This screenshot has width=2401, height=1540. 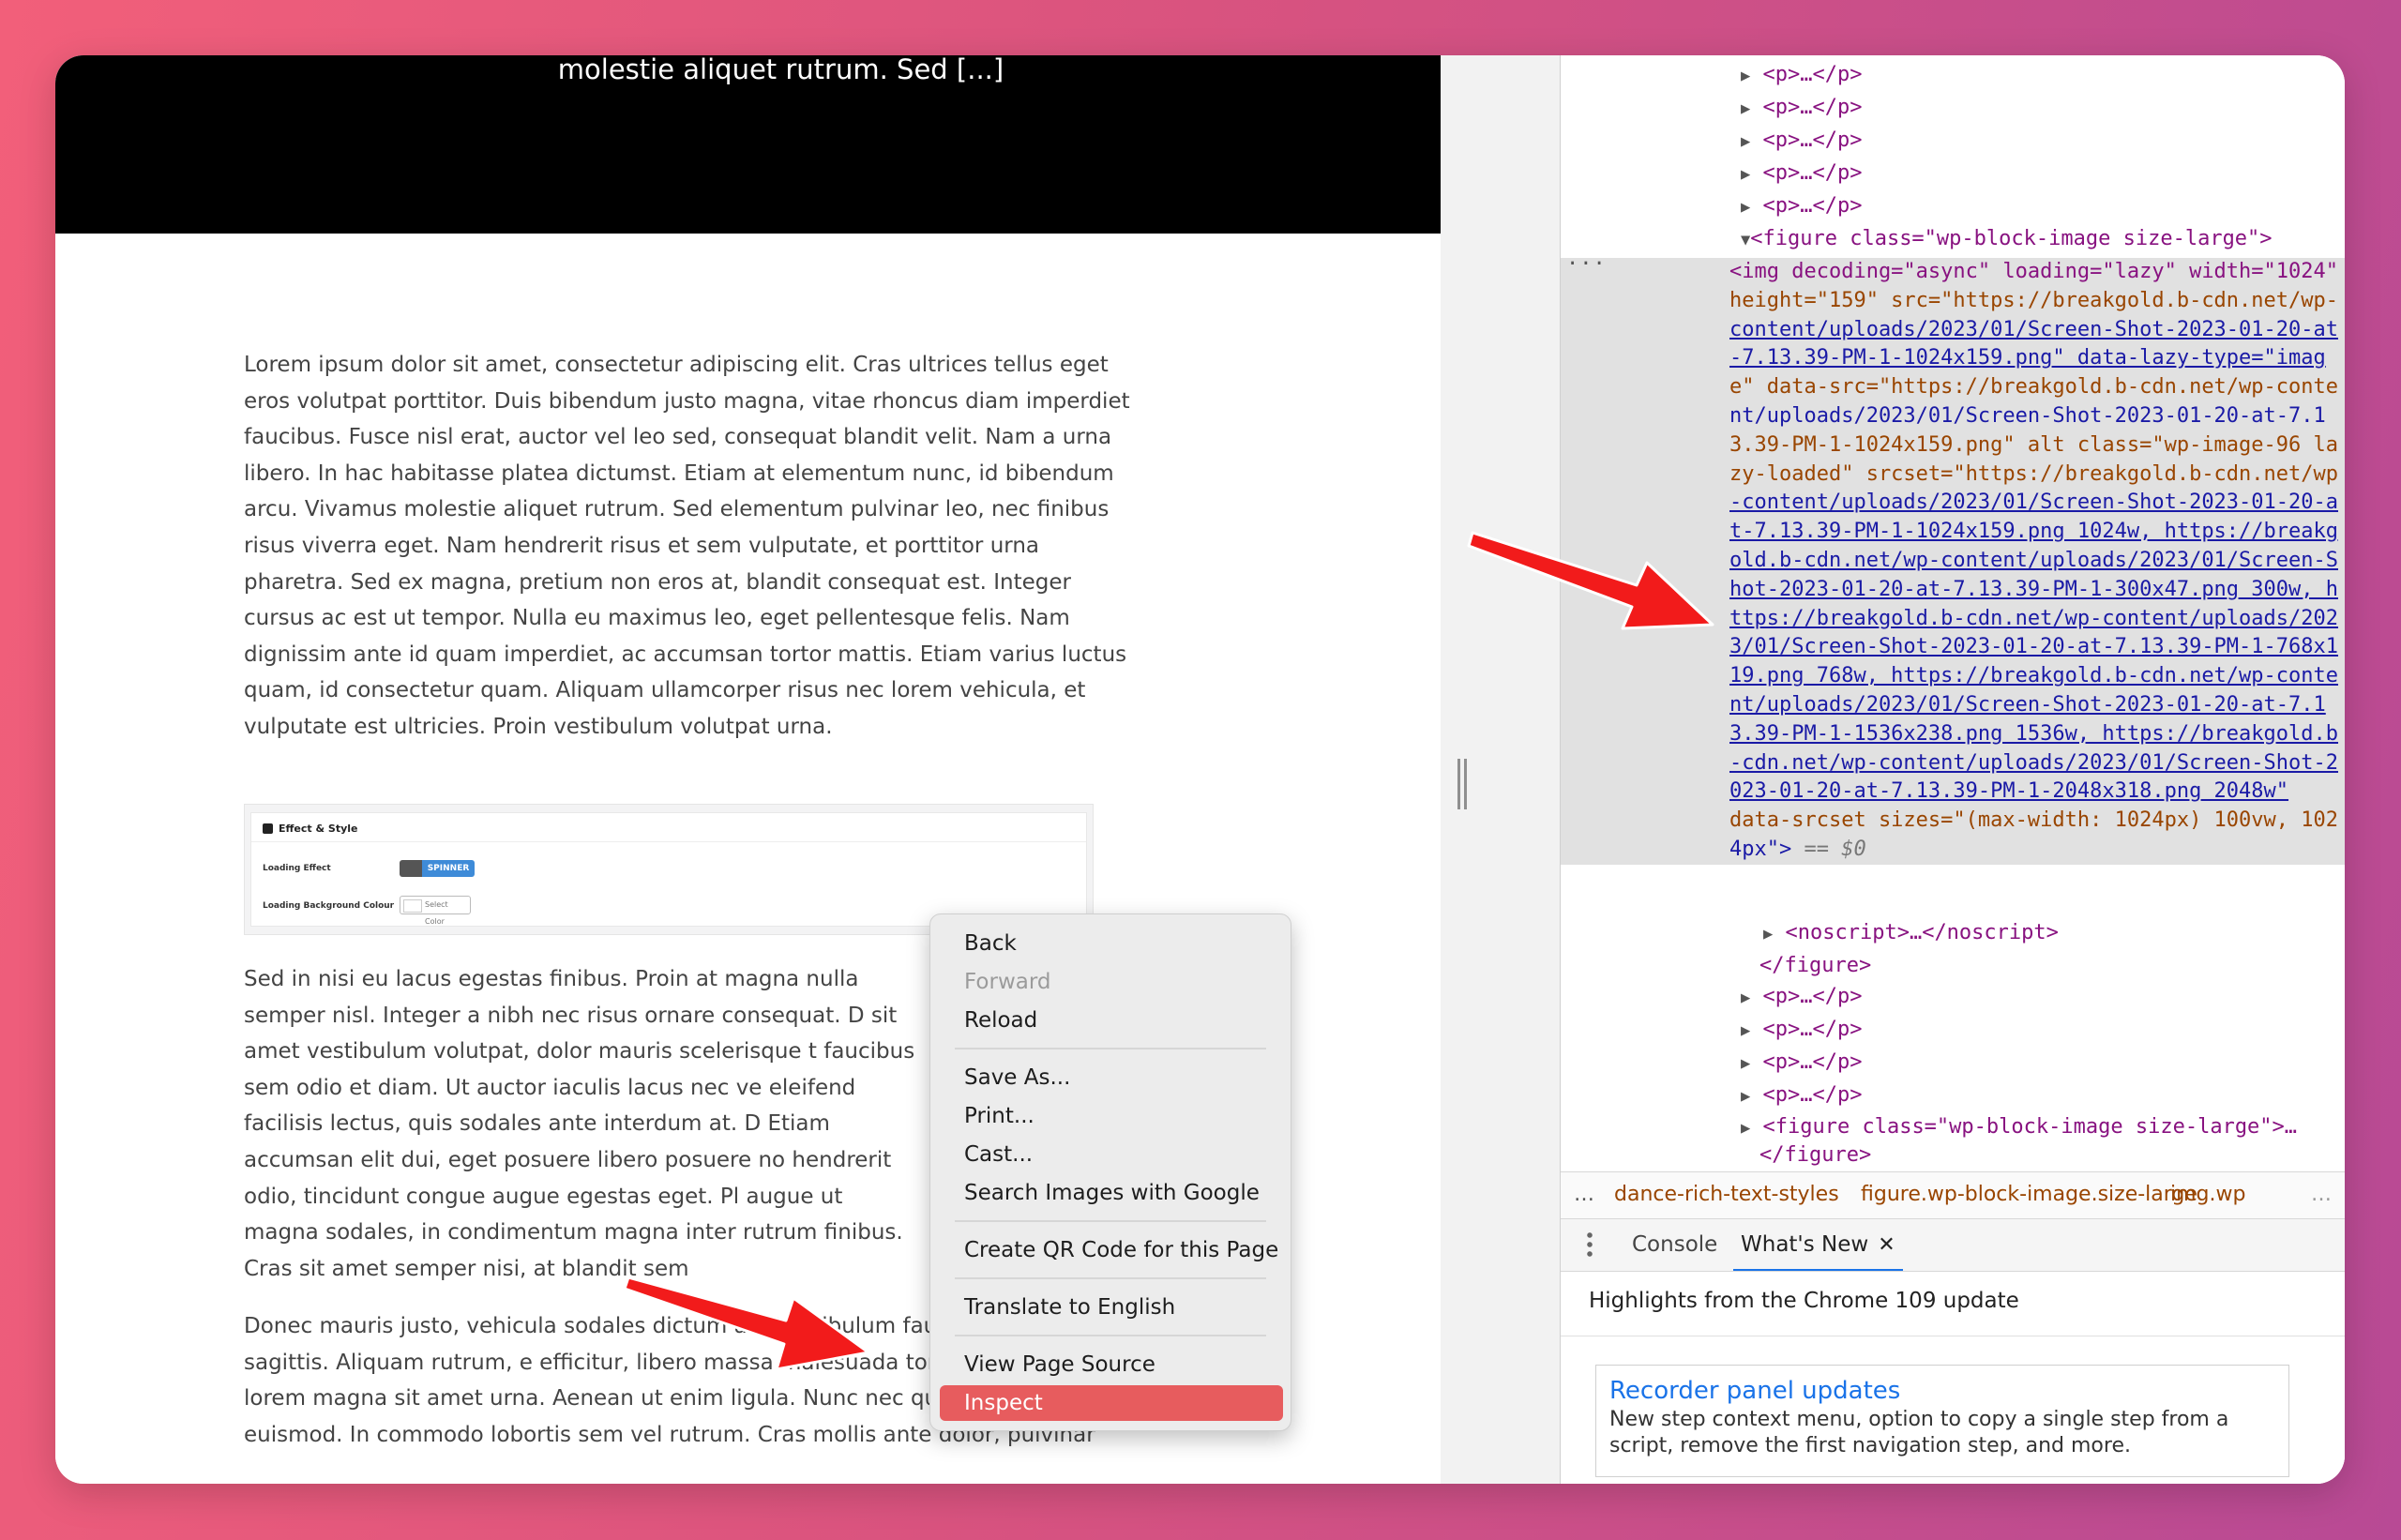 I want to click on more-options-icon, so click(x=1590, y=1244).